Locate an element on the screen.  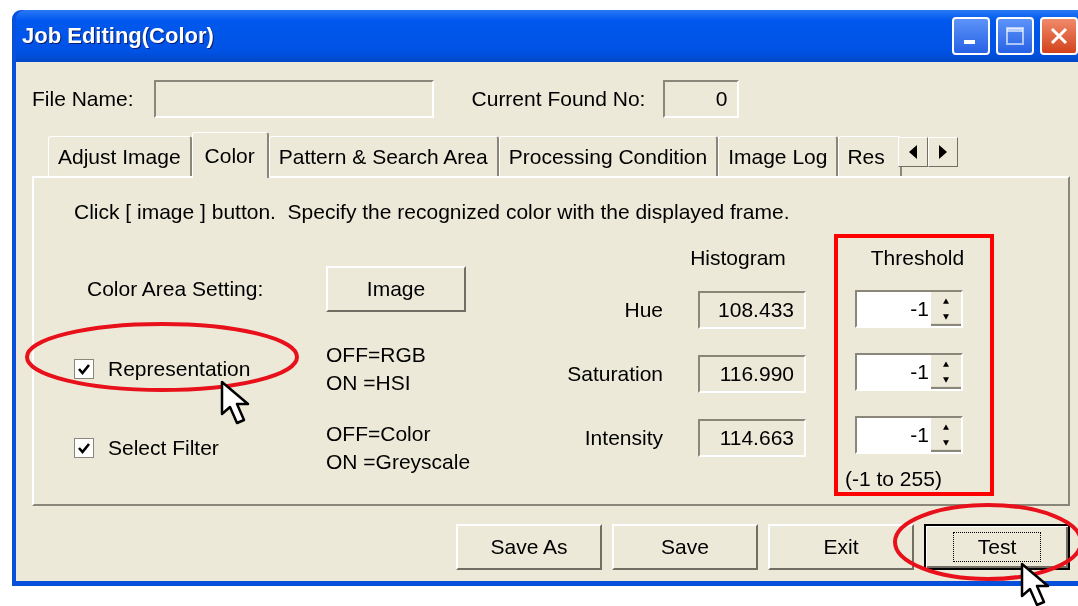
checkbox-label: Representation is located at coordinates (179, 369).